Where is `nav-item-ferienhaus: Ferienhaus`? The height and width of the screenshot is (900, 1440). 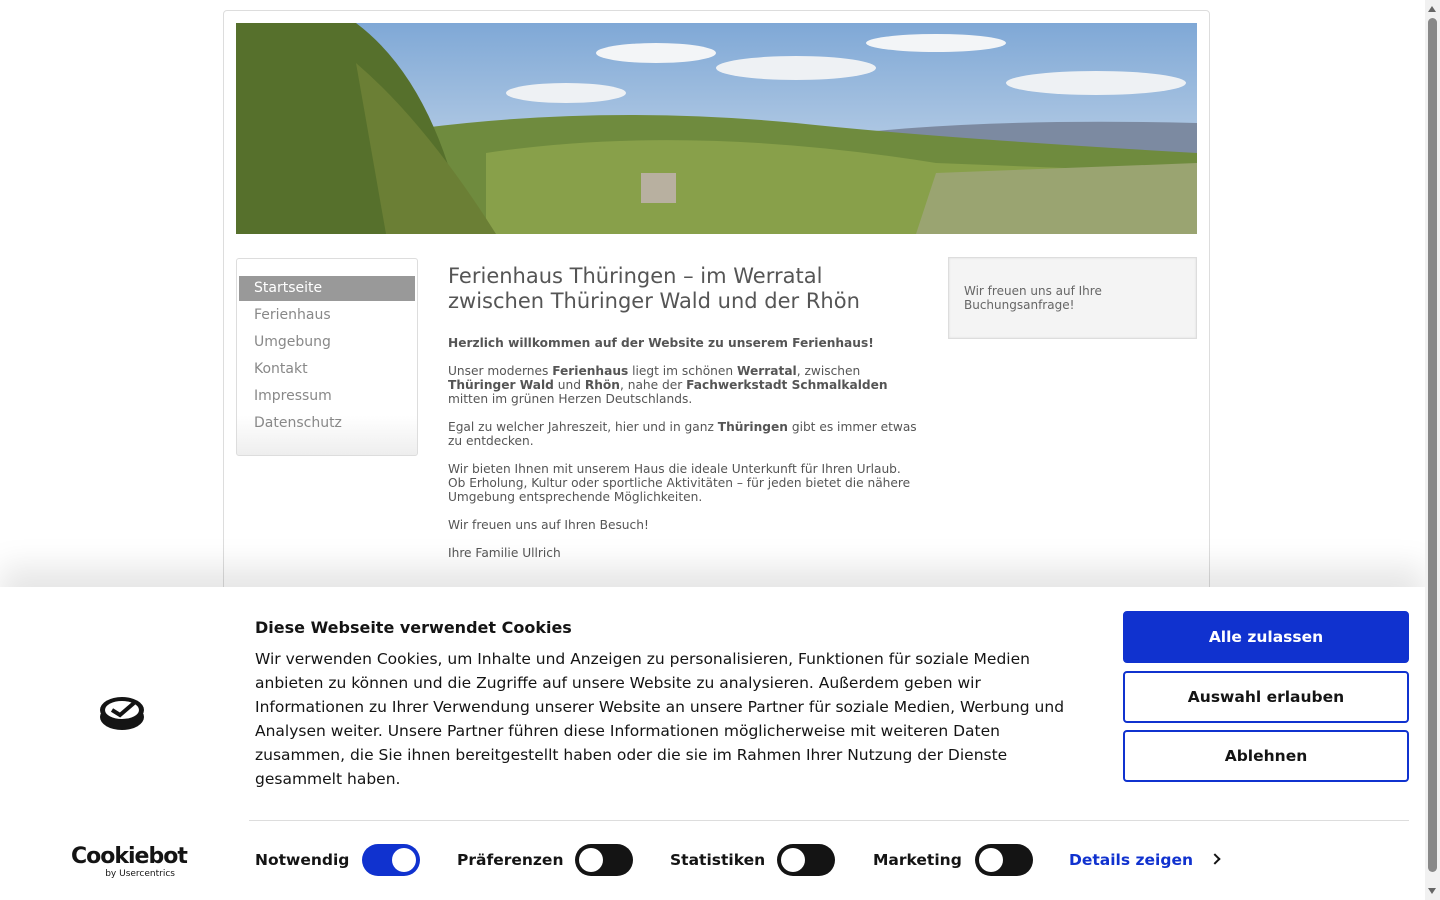
nav-item-ferienhaus: Ferienhaus is located at coordinates (327, 315).